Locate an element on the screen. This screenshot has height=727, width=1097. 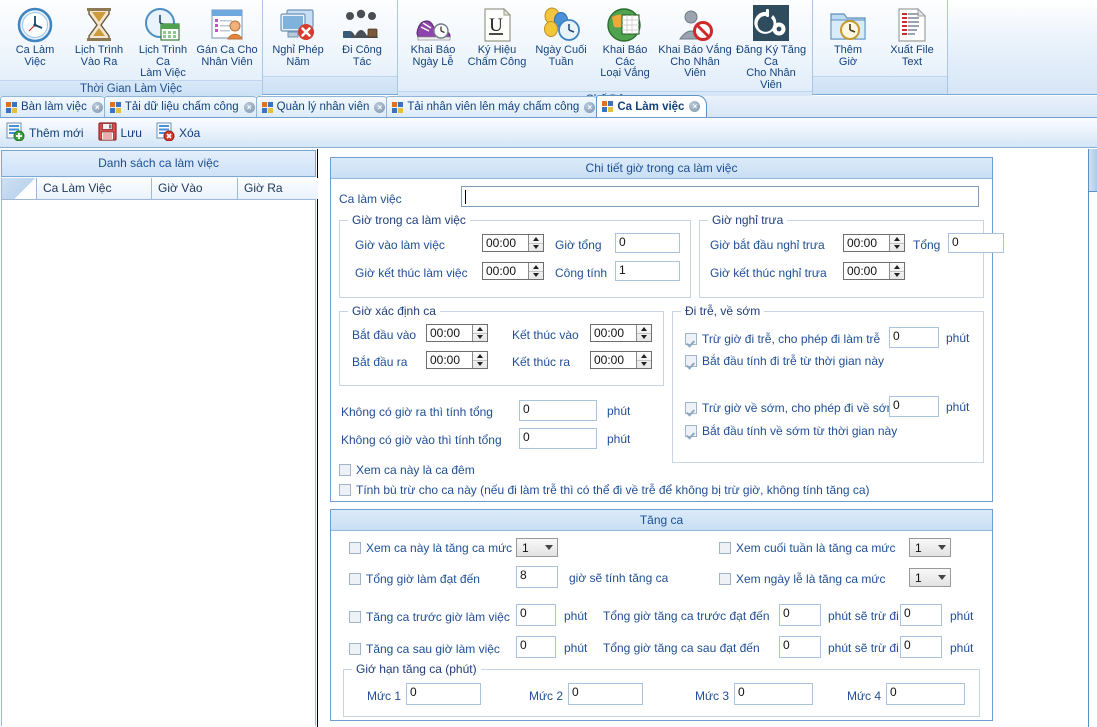
ribbon-button-dang-ky-tang-ca-cho-nhan-vien: Đăng Ký Tăng Ca Cho Nhân Viên is located at coordinates (771, 47).